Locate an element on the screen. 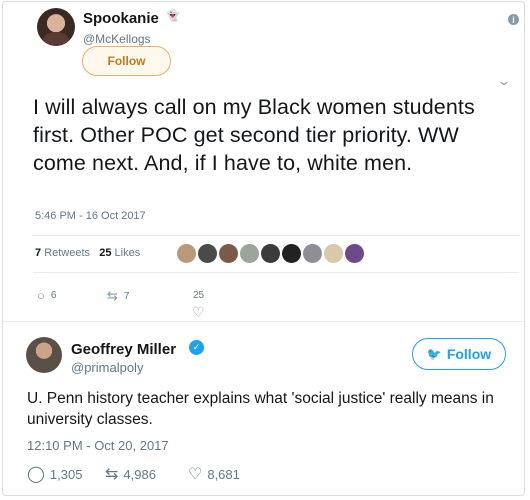 This screenshot has width=530, height=500. like-count: 8,681 is located at coordinates (223, 474).